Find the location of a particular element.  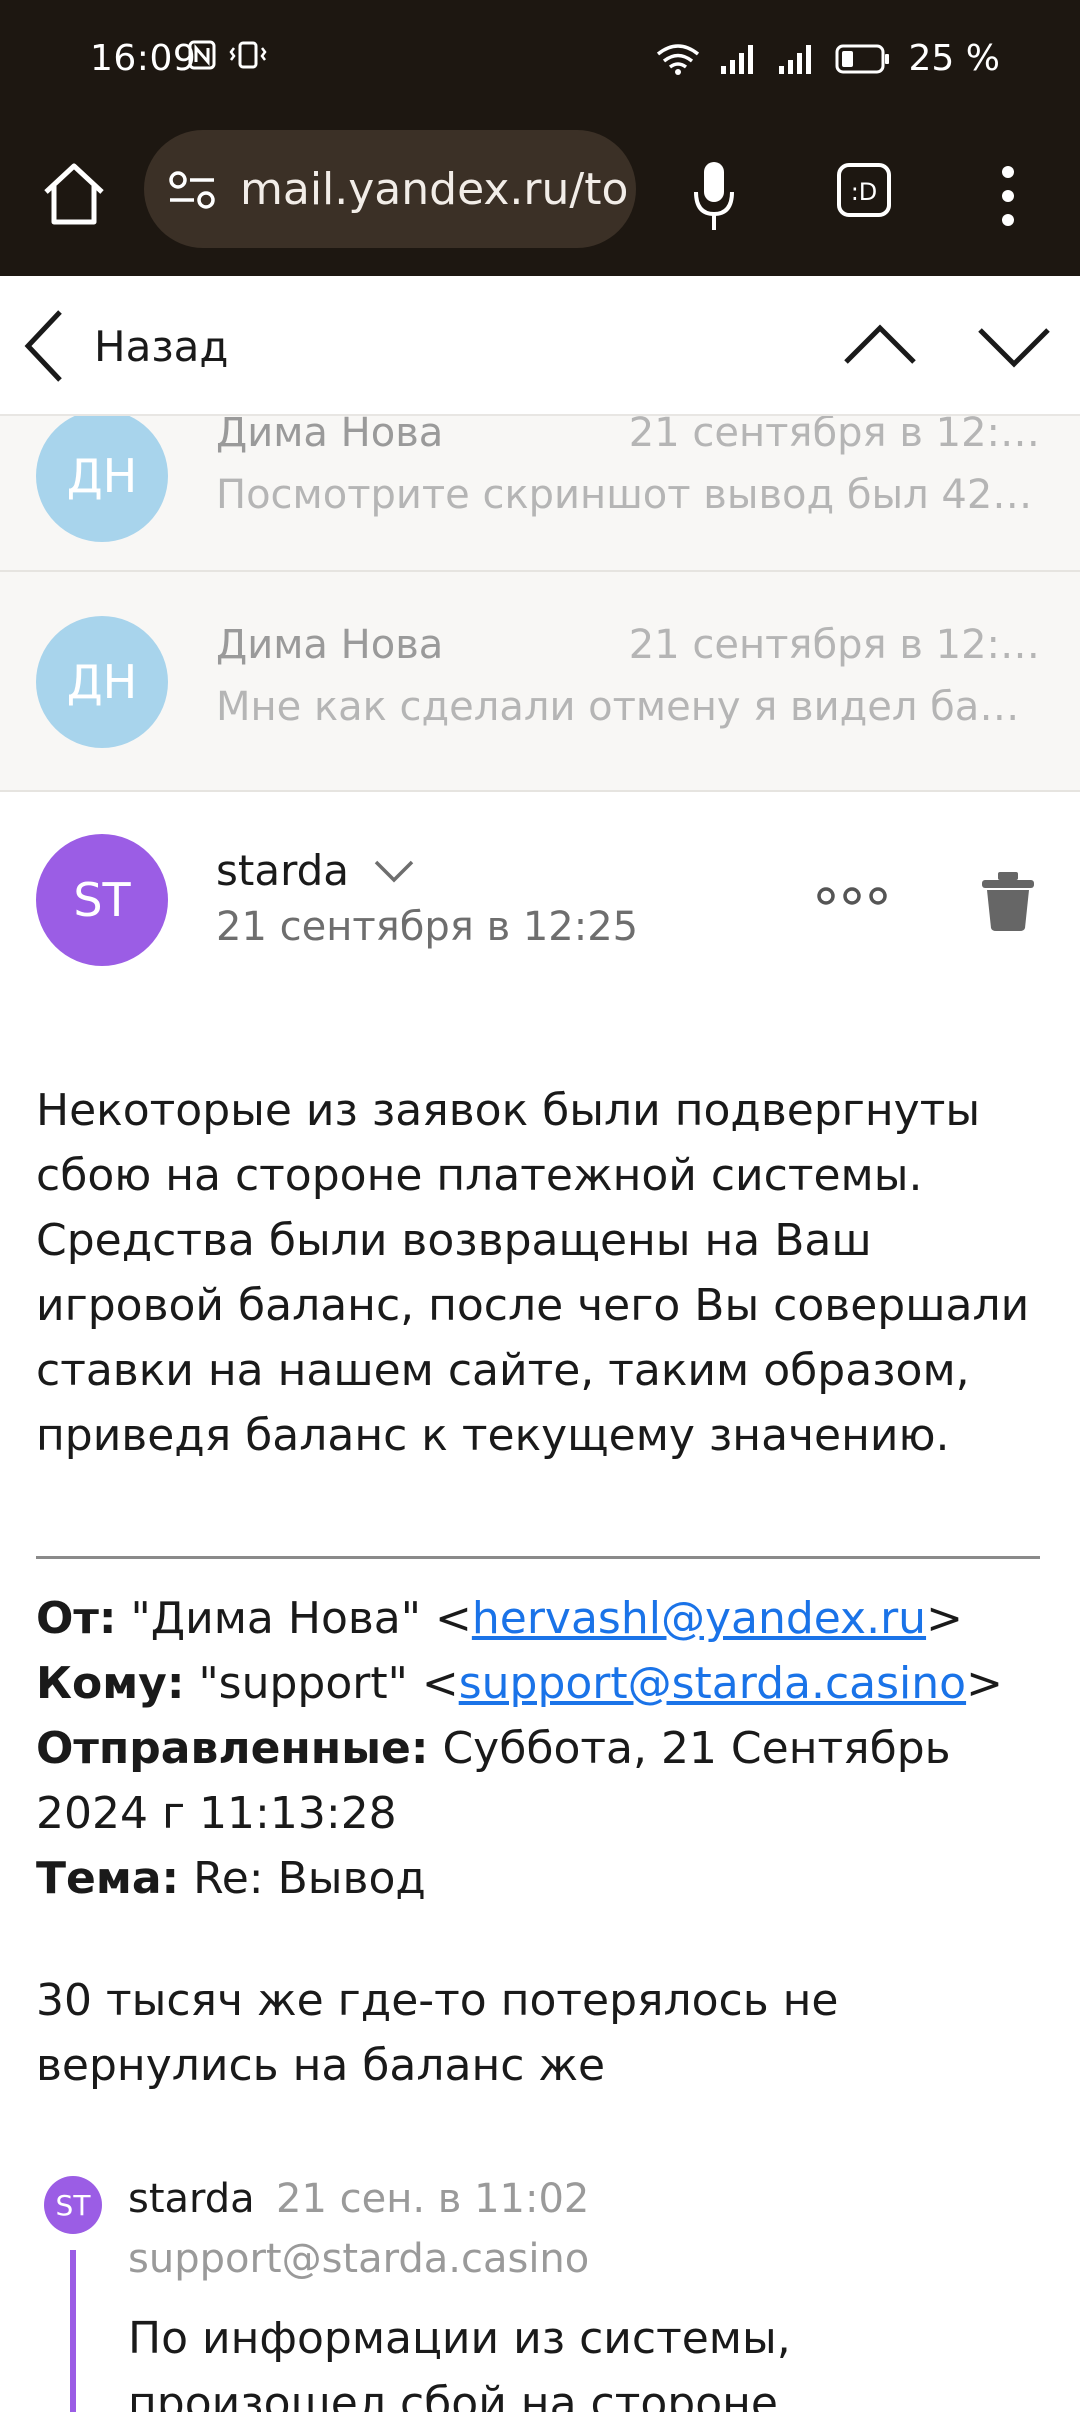

chevron-left-icon is located at coordinates (43, 346).